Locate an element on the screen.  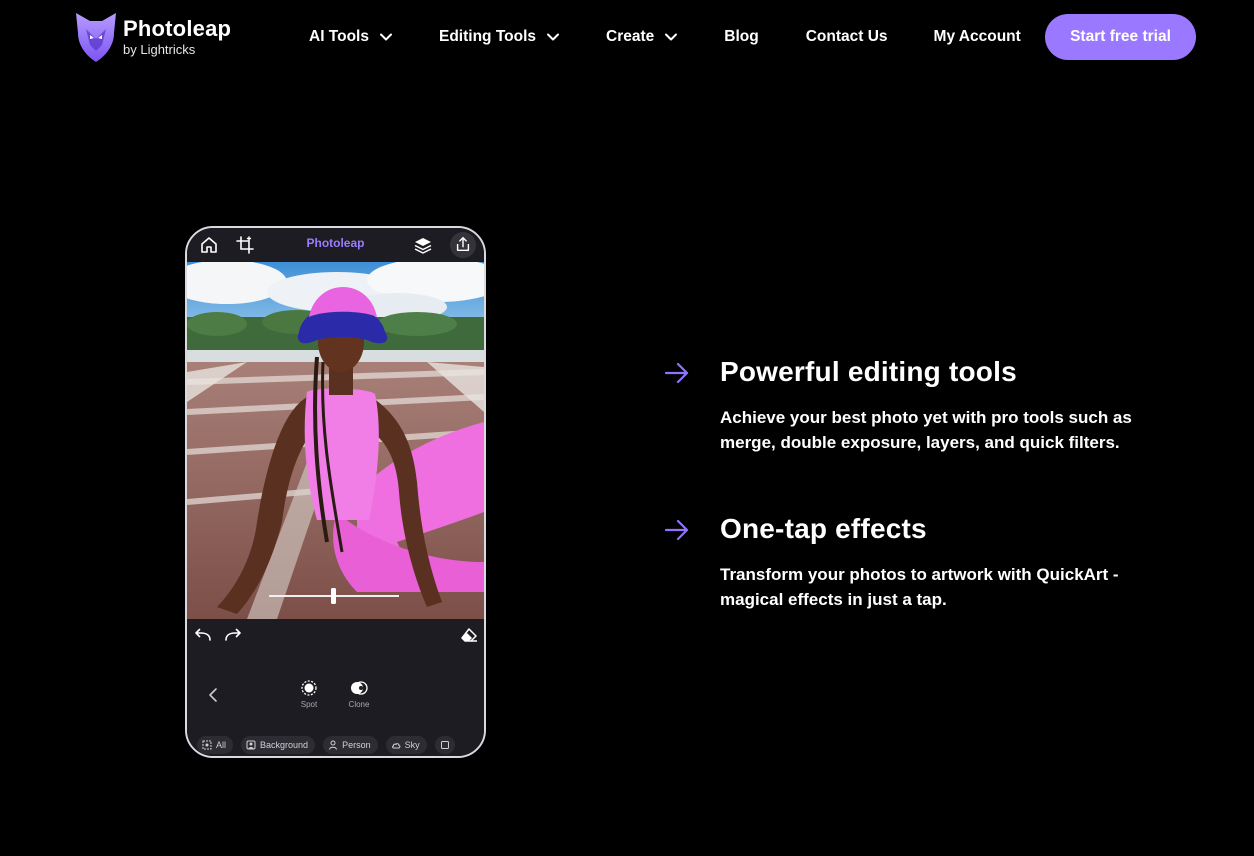
chip-sky: Sky is located at coordinates (406, 745).